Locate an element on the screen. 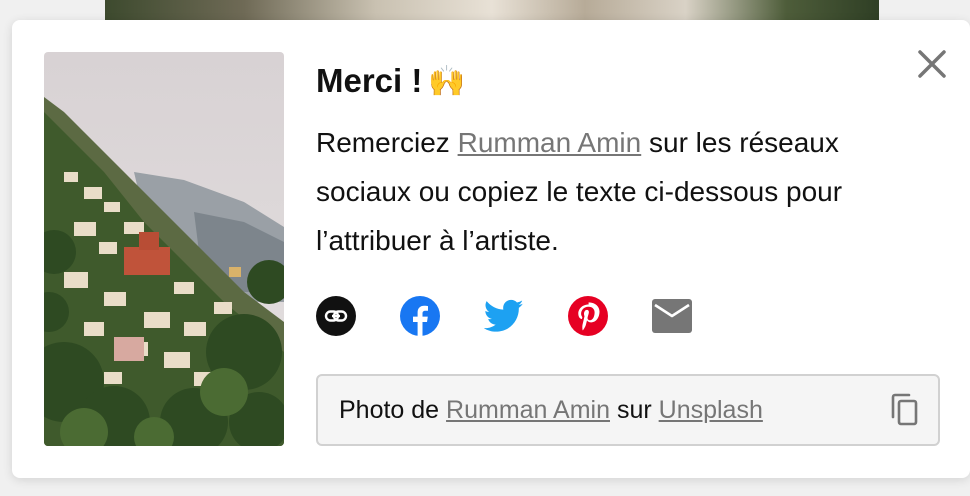  copy-icon is located at coordinates (904, 409).